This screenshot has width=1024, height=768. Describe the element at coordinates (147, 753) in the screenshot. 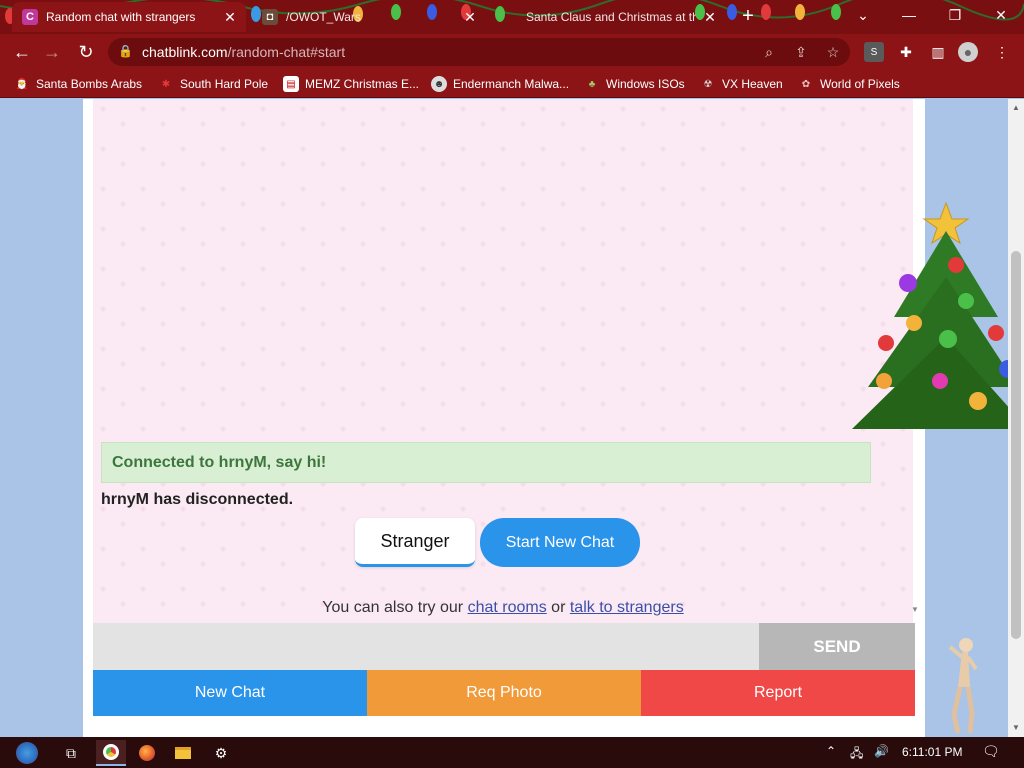

I see `firefox-taskbar-icon` at that location.